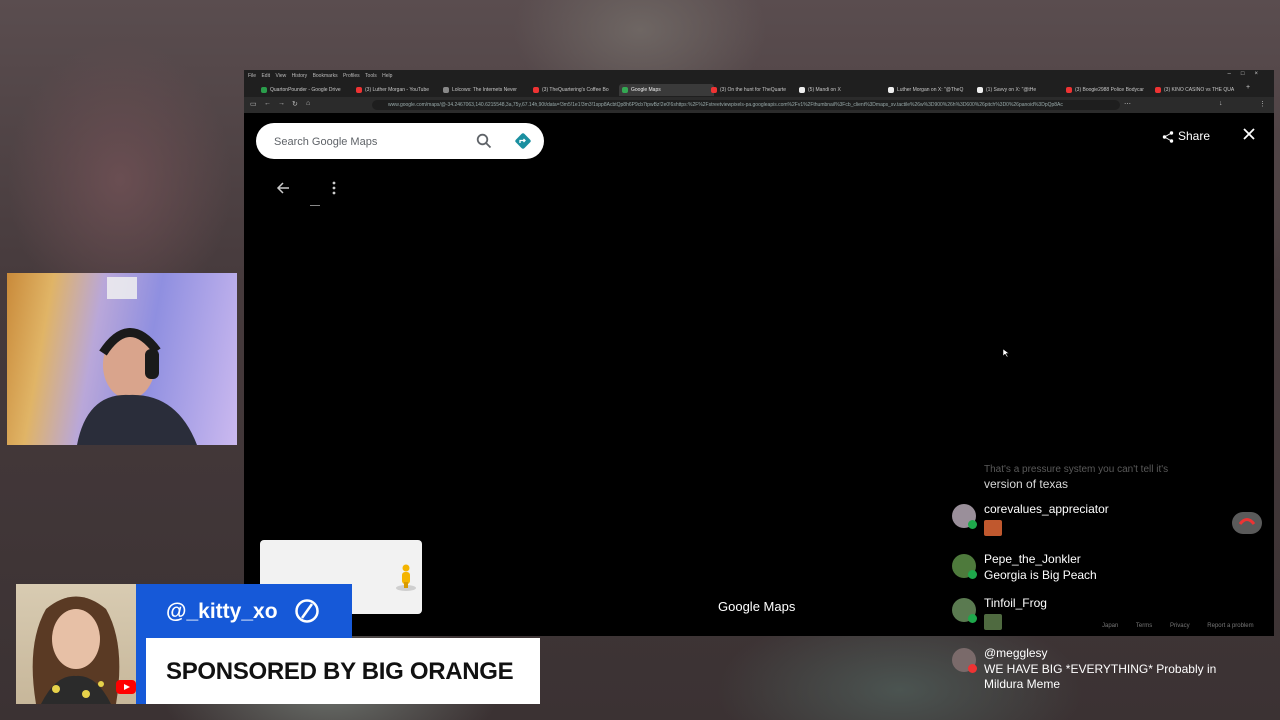  What do you see at coordinates (283, 188) in the screenshot?
I see `back-arrow-icon` at bounding box center [283, 188].